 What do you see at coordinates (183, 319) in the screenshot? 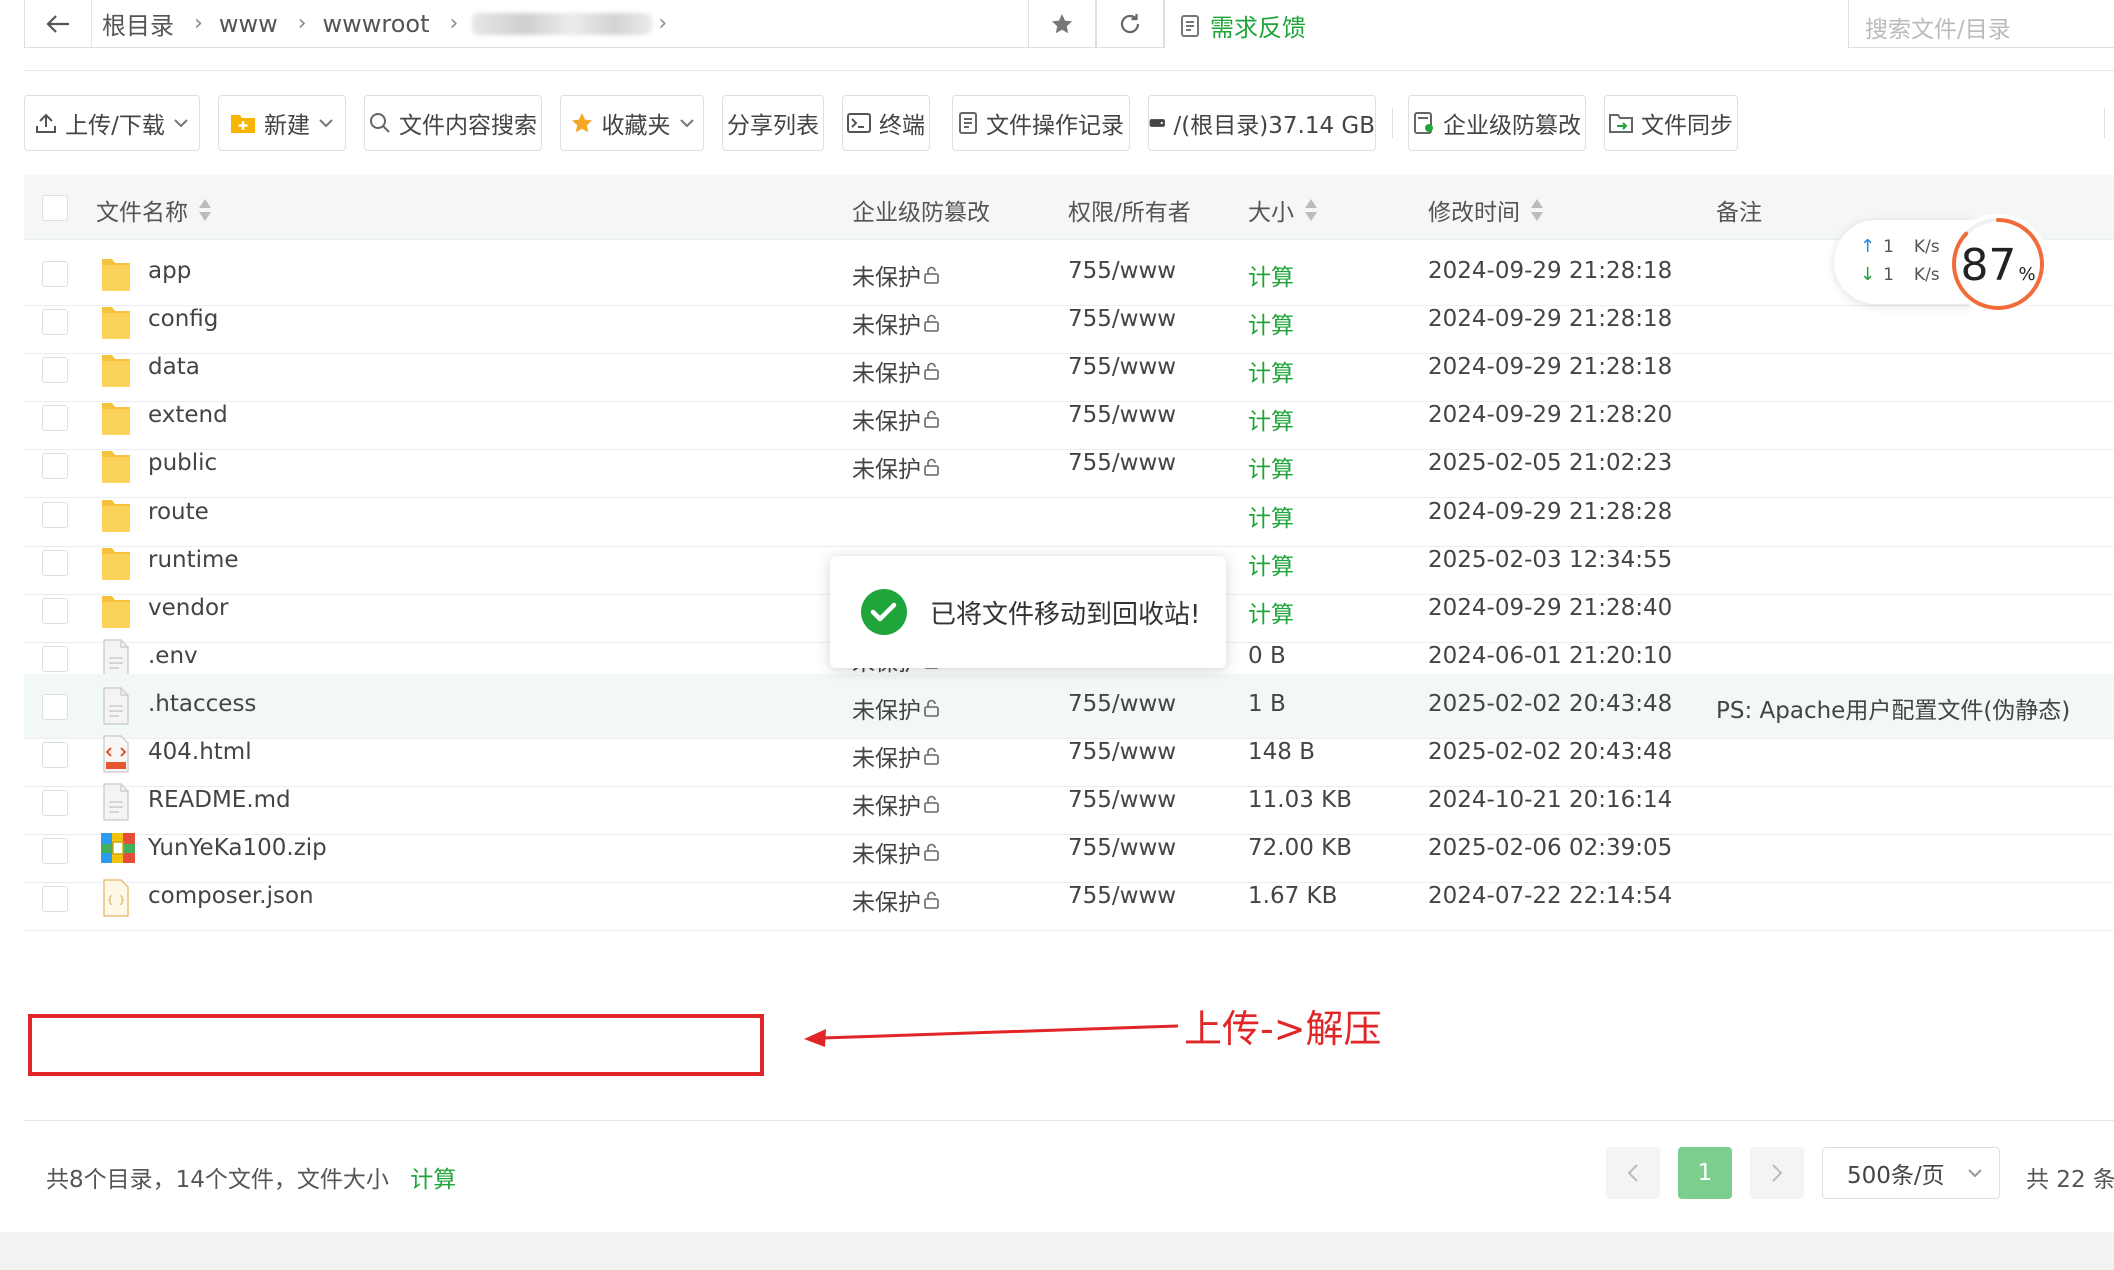
I see `file-name: config` at bounding box center [183, 319].